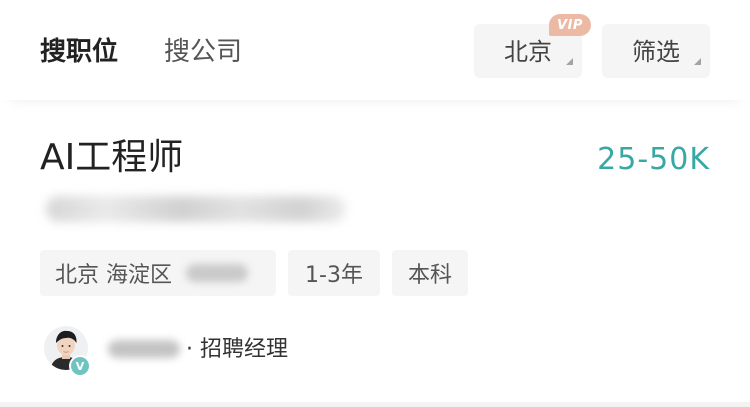 Image resolution: width=750 pixels, height=407 pixels. Describe the element at coordinates (528, 51) in the screenshot. I see `city-filter-label: 北京` at that location.